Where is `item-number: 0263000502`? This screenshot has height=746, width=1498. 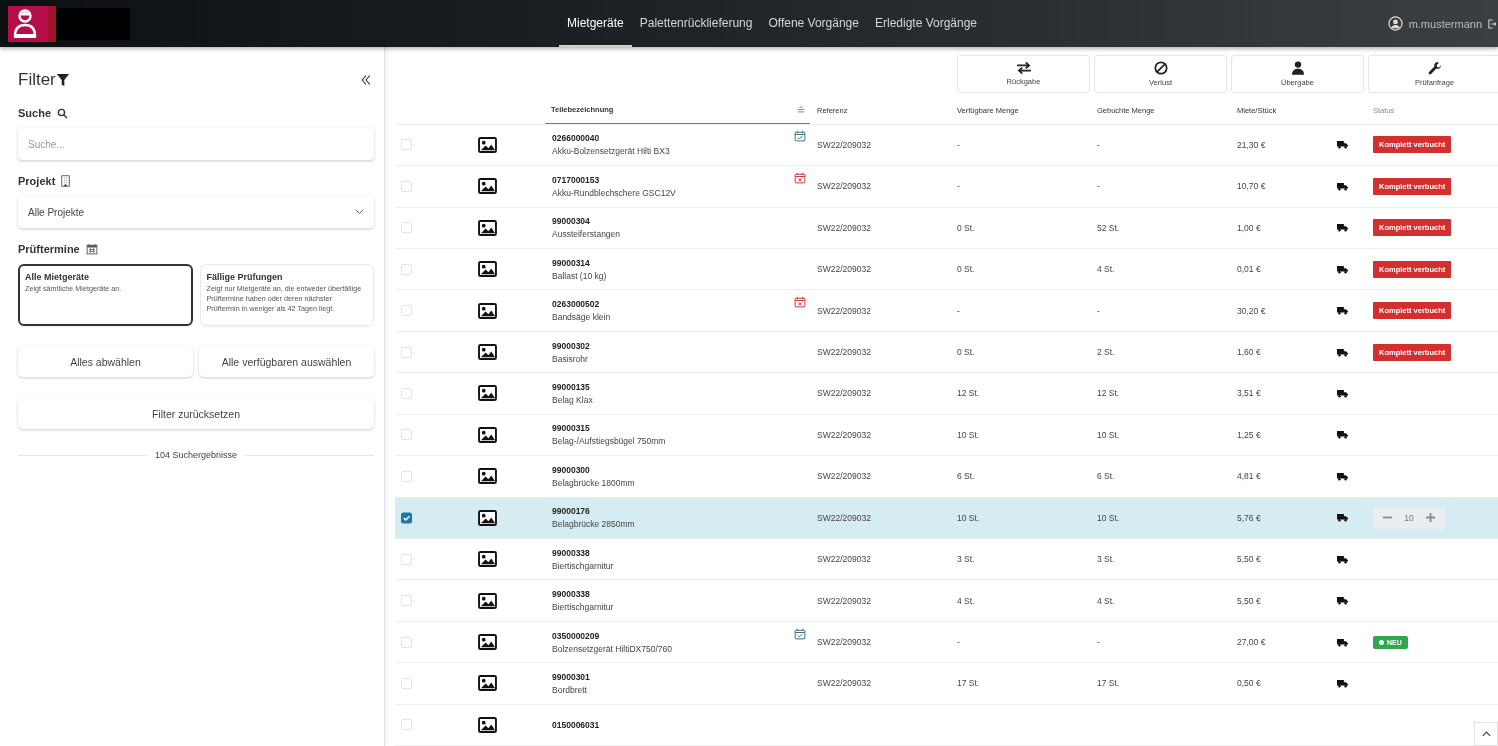 item-number: 0263000502 is located at coordinates (576, 304).